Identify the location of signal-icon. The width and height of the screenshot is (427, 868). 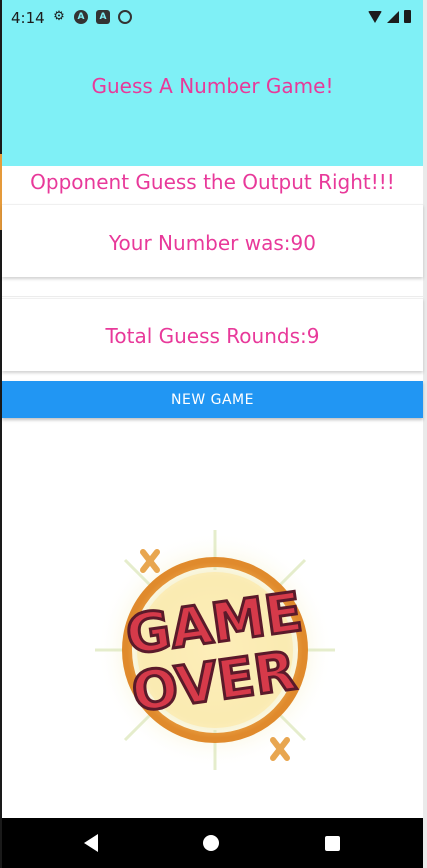
(393, 16).